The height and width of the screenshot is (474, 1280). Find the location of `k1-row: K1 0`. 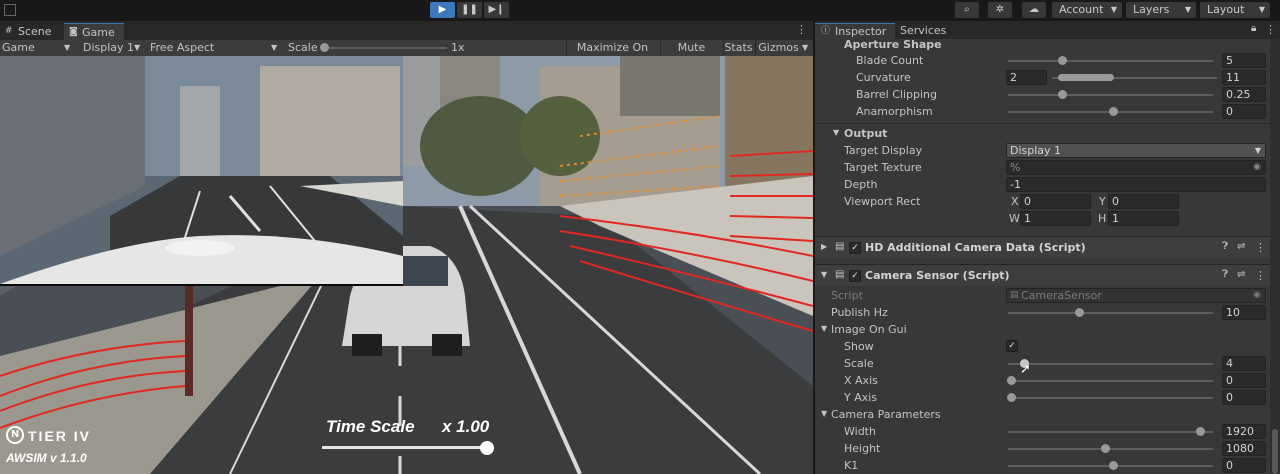

k1-row: K1 0 is located at coordinates (1047, 465).